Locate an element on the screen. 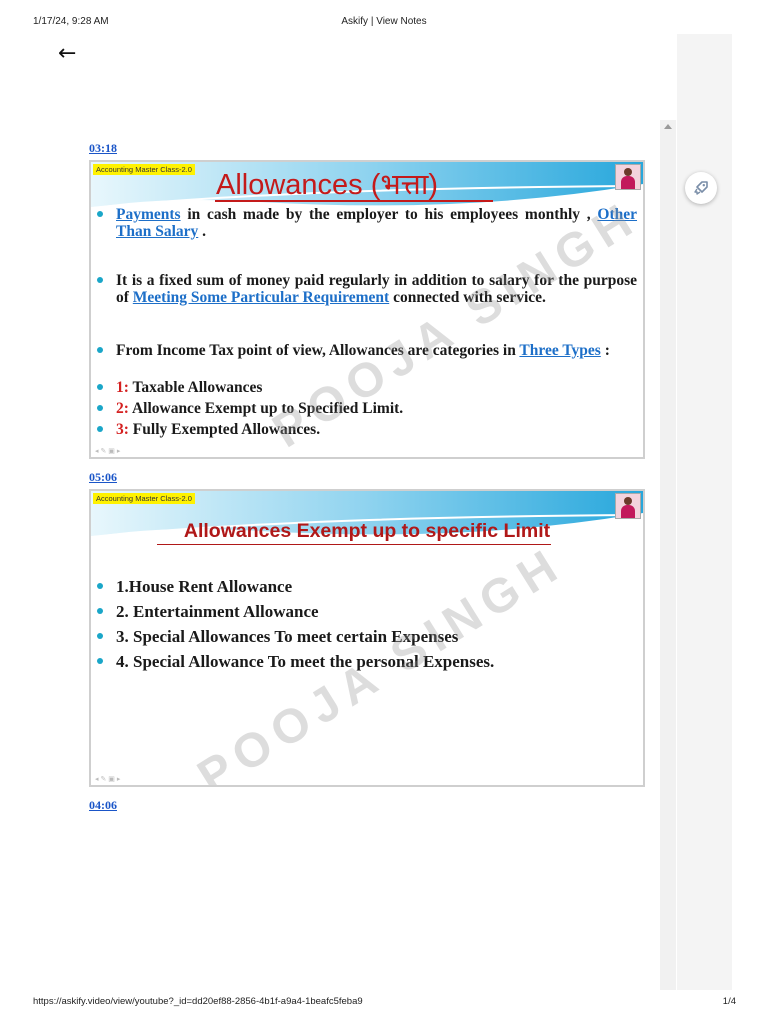 Image resolution: width=768 pixels, height=1024 pixels. slide-bullet-text: 1.House Rent Allowance is located at coordinates (204, 586).